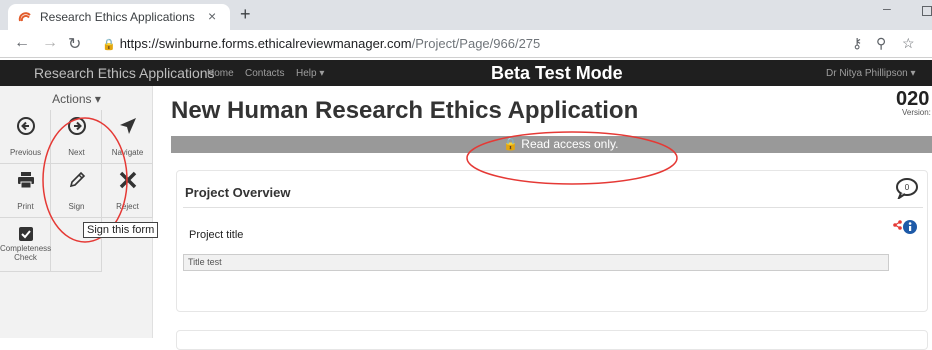 The height and width of the screenshot is (350, 932). Describe the element at coordinates (25, 152) in the screenshot. I see `previous-label: Previous` at that location.